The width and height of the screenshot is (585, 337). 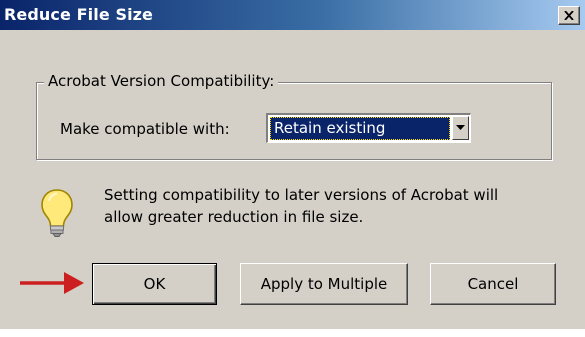 What do you see at coordinates (52, 283) in the screenshot?
I see `red-arrow-icon` at bounding box center [52, 283].